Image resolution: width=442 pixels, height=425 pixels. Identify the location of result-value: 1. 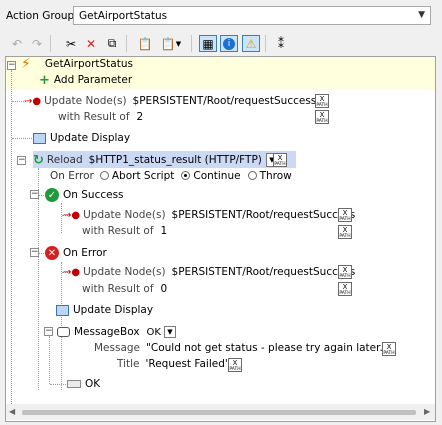
(164, 231).